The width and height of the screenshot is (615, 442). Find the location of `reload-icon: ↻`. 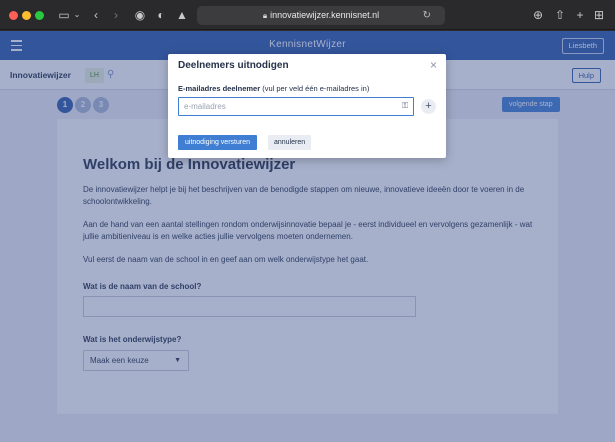

reload-icon: ↻ is located at coordinates (427, 15).